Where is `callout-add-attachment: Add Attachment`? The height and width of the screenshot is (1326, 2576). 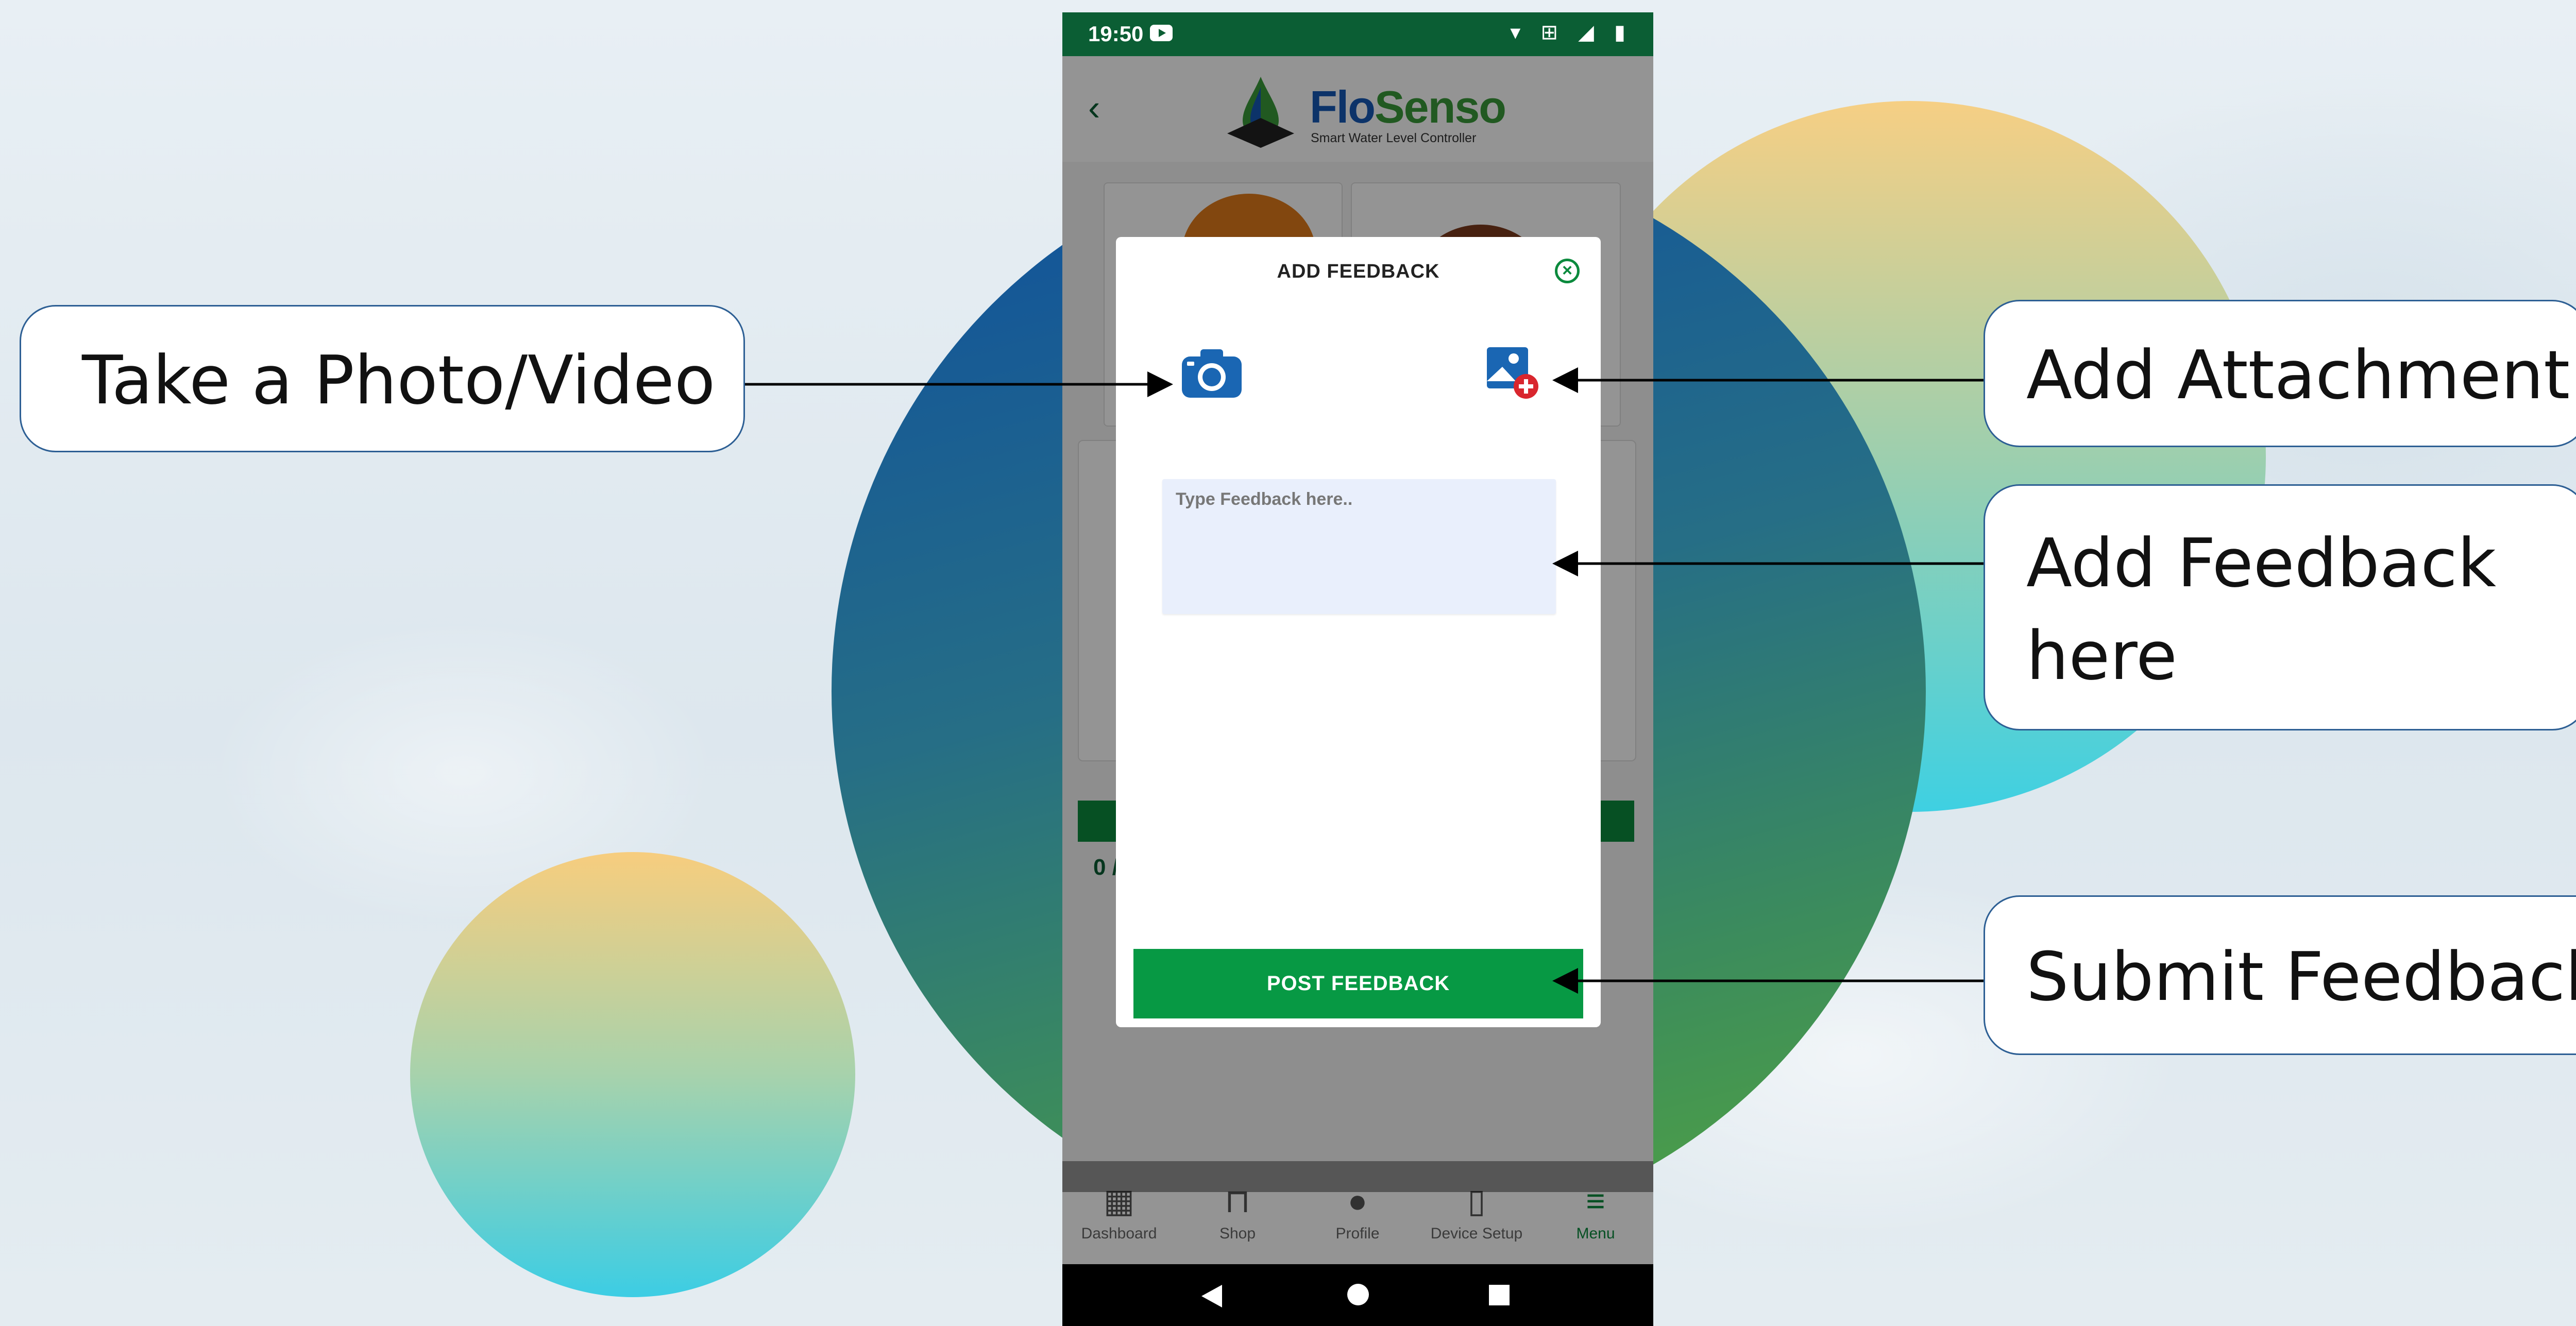
callout-add-attachment: Add Attachment is located at coordinates (2280, 373).